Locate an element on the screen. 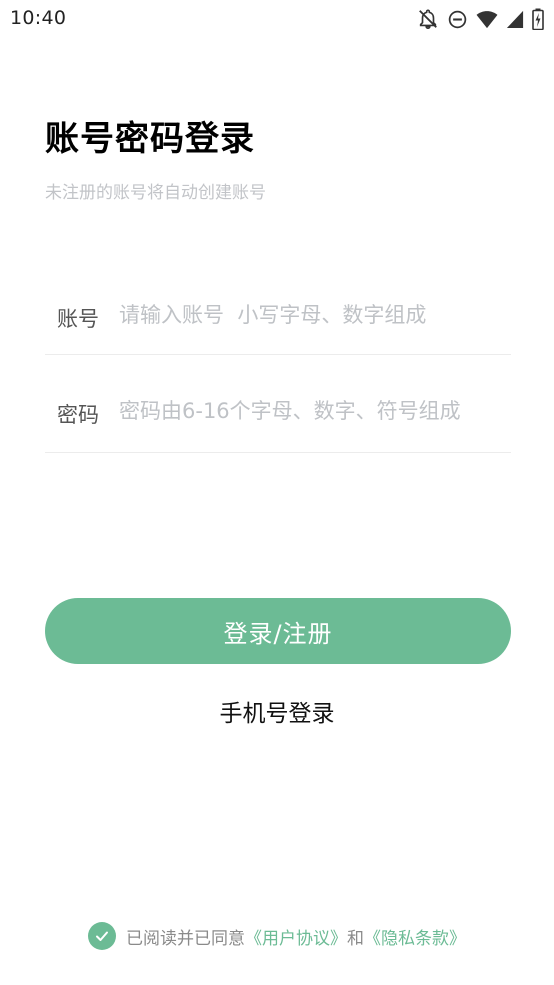  signal-icon is located at coordinates (515, 19).